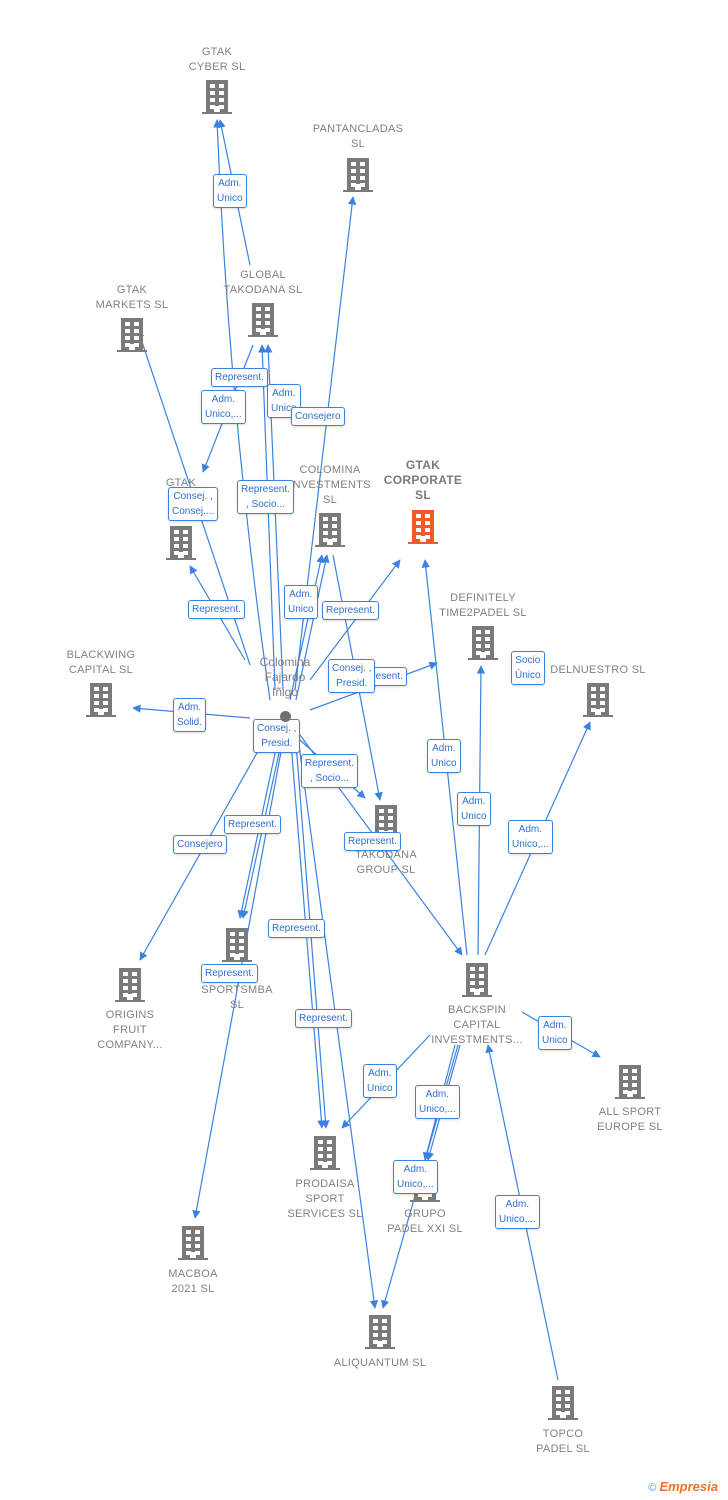  What do you see at coordinates (263, 283) in the screenshot?
I see `company-label: GLOBAL TAKODANA SL` at bounding box center [263, 283].